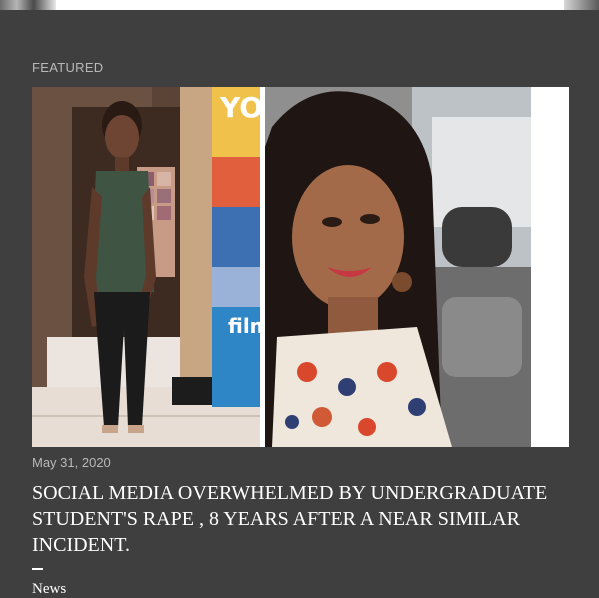  What do you see at coordinates (241, 107) in the screenshot?
I see `banner-letters: YO` at bounding box center [241, 107].